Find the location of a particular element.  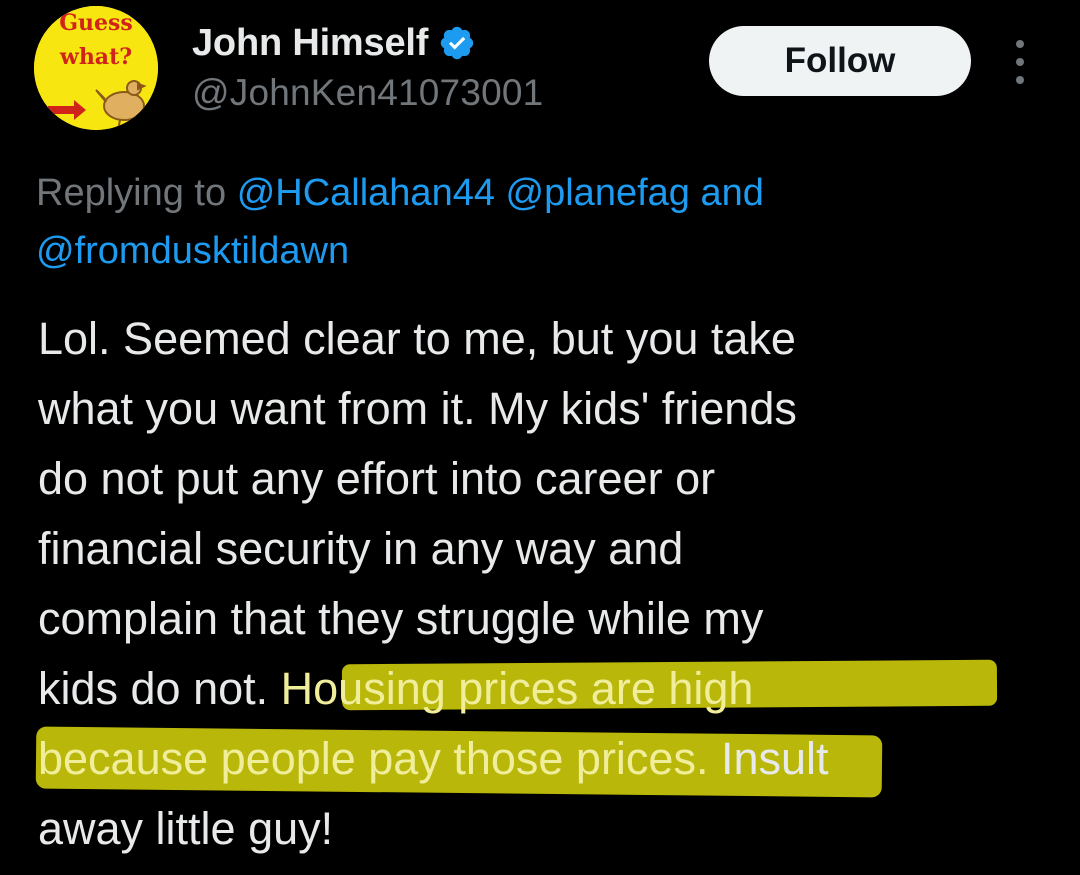

mention-link: @fromdusktildawn is located at coordinates (192, 251).